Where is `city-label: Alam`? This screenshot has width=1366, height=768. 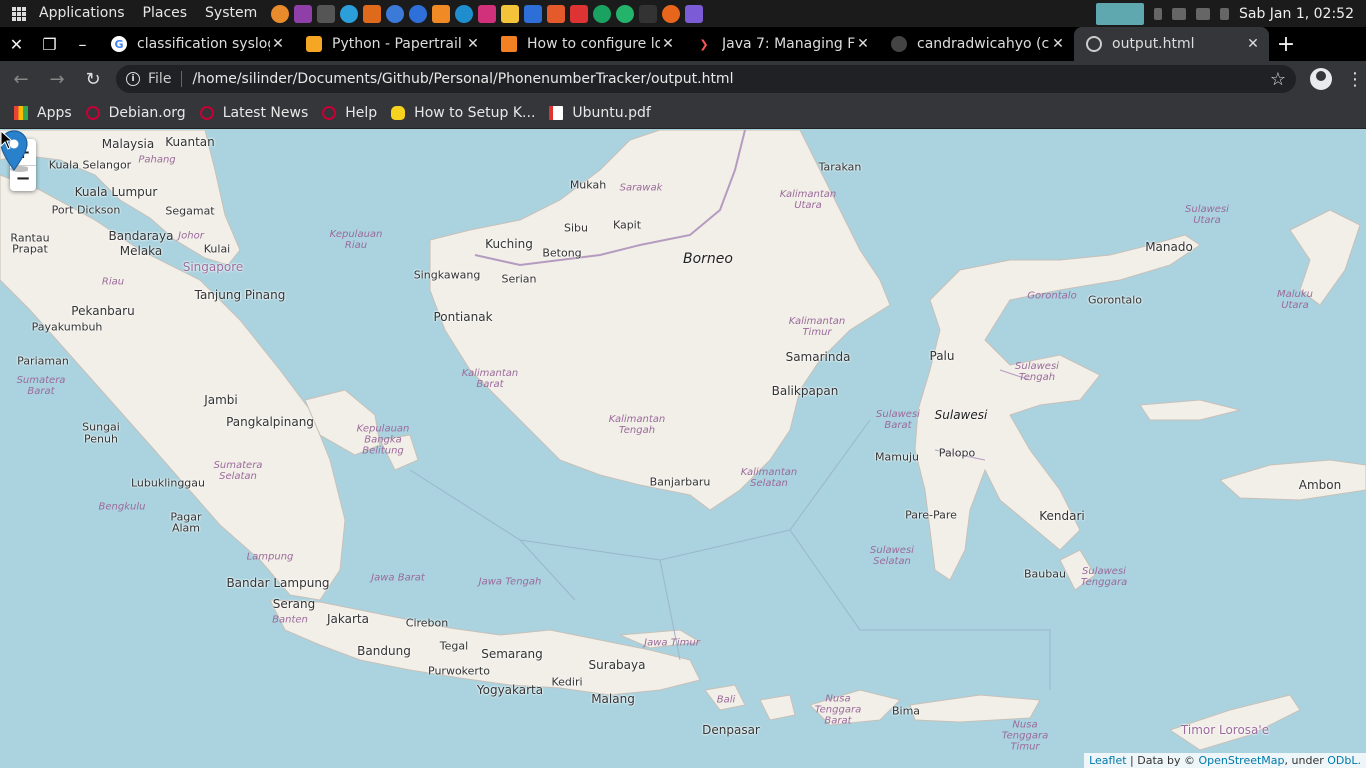 city-label: Alam is located at coordinates (186, 528).